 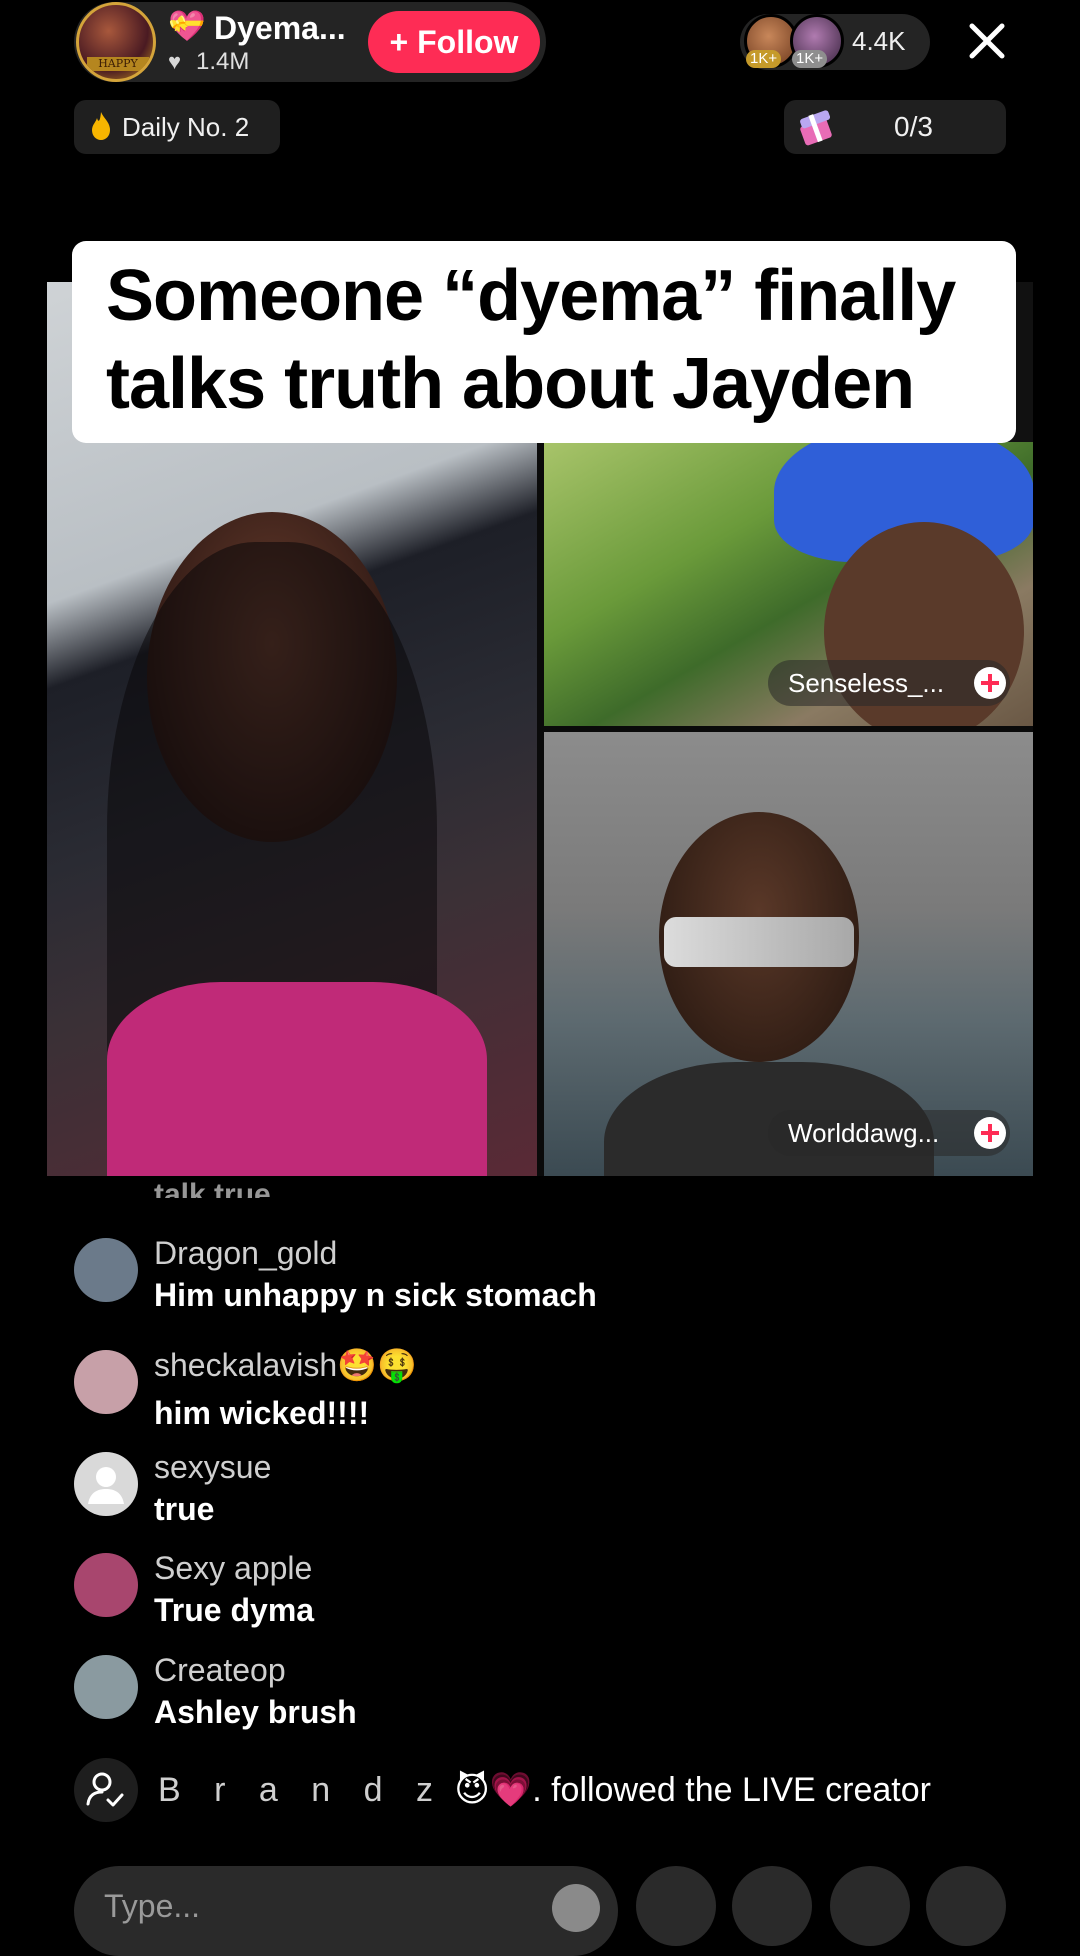 I want to click on sunglasses, so click(x=759, y=942).